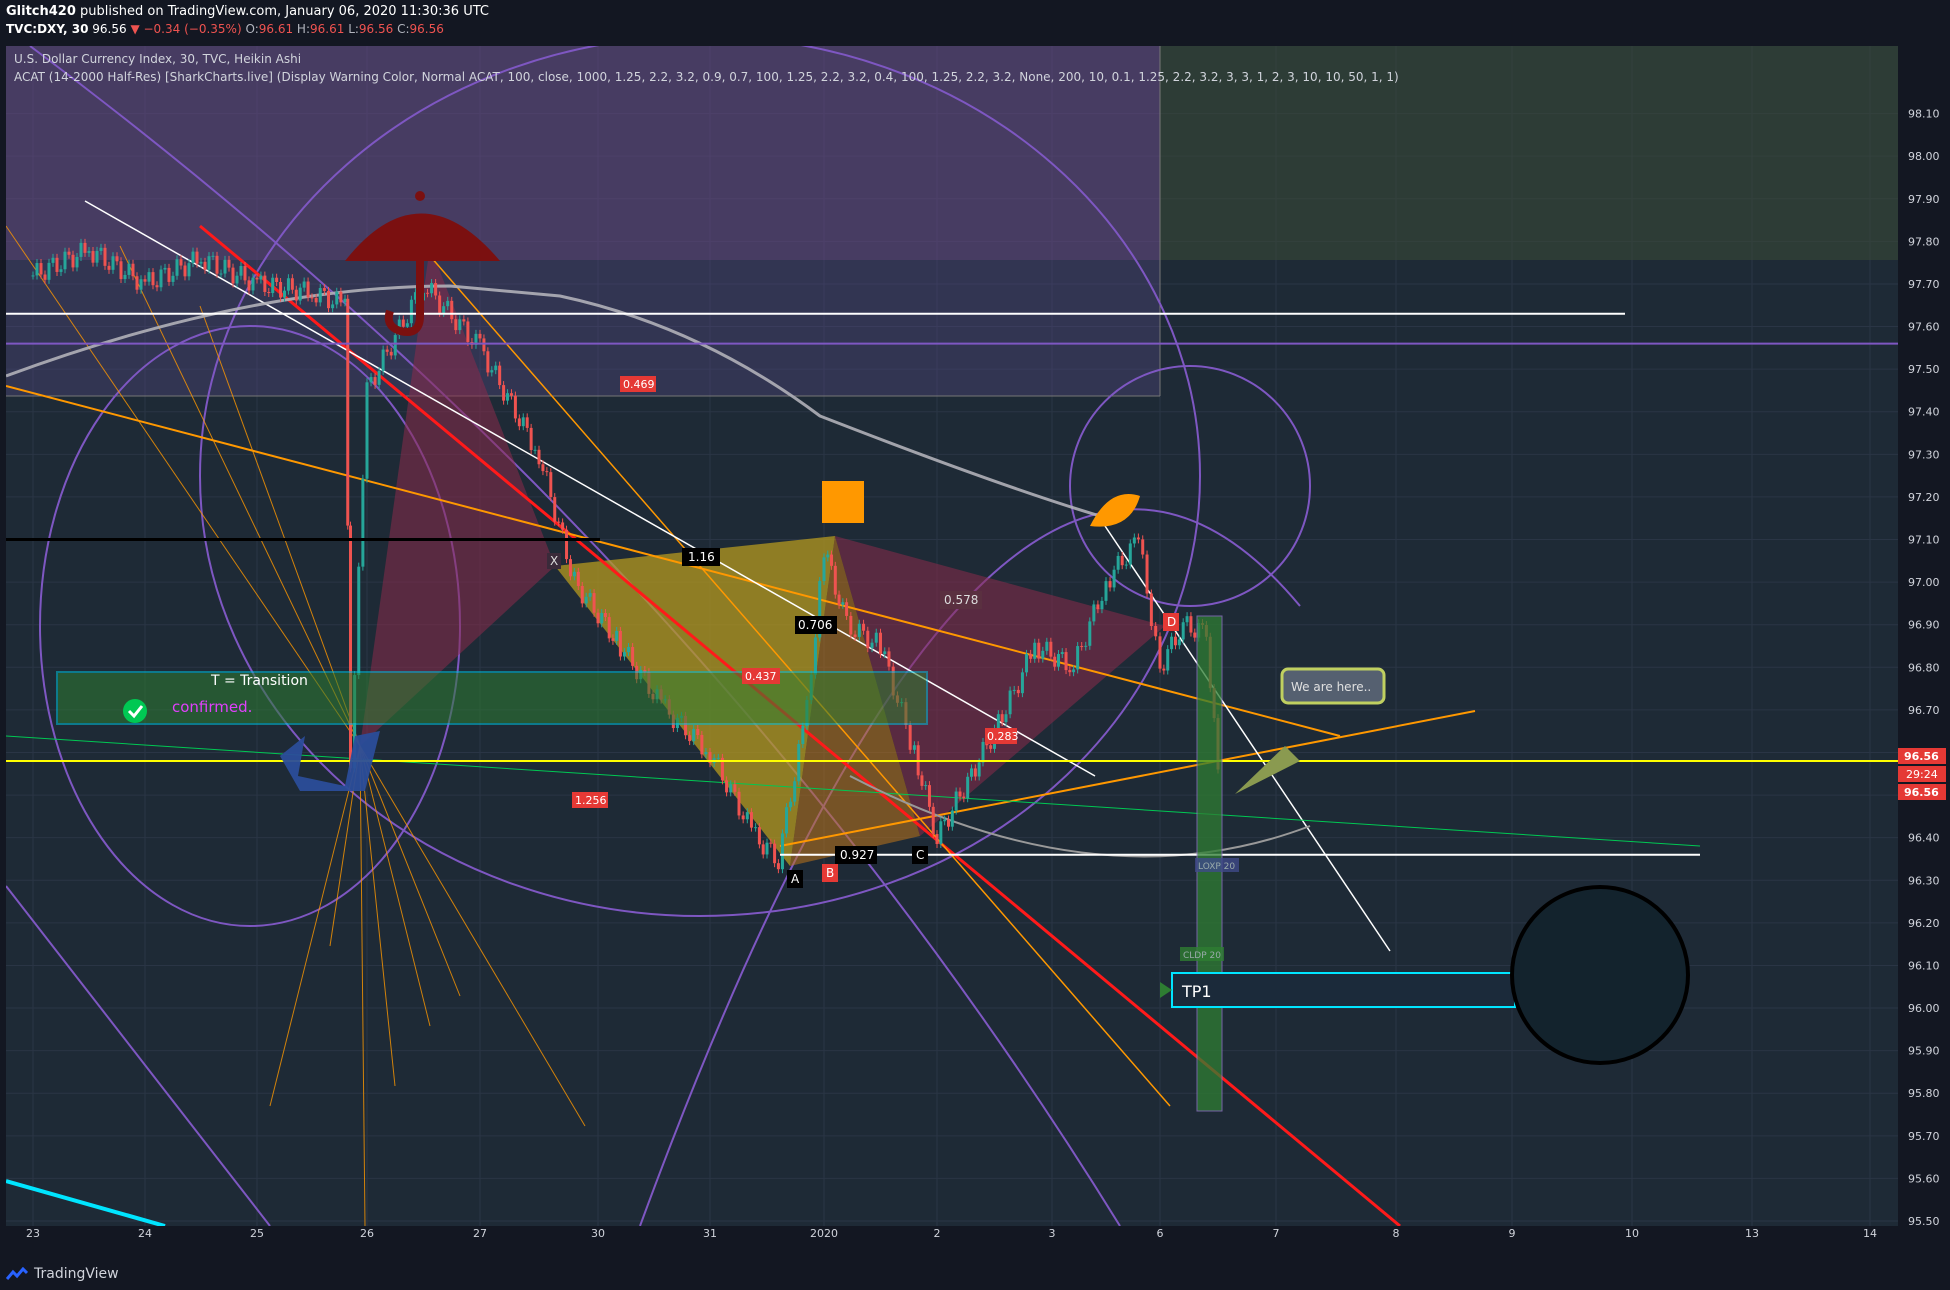  I want to click on y-tick-label: 97.00, so click(1924, 582).